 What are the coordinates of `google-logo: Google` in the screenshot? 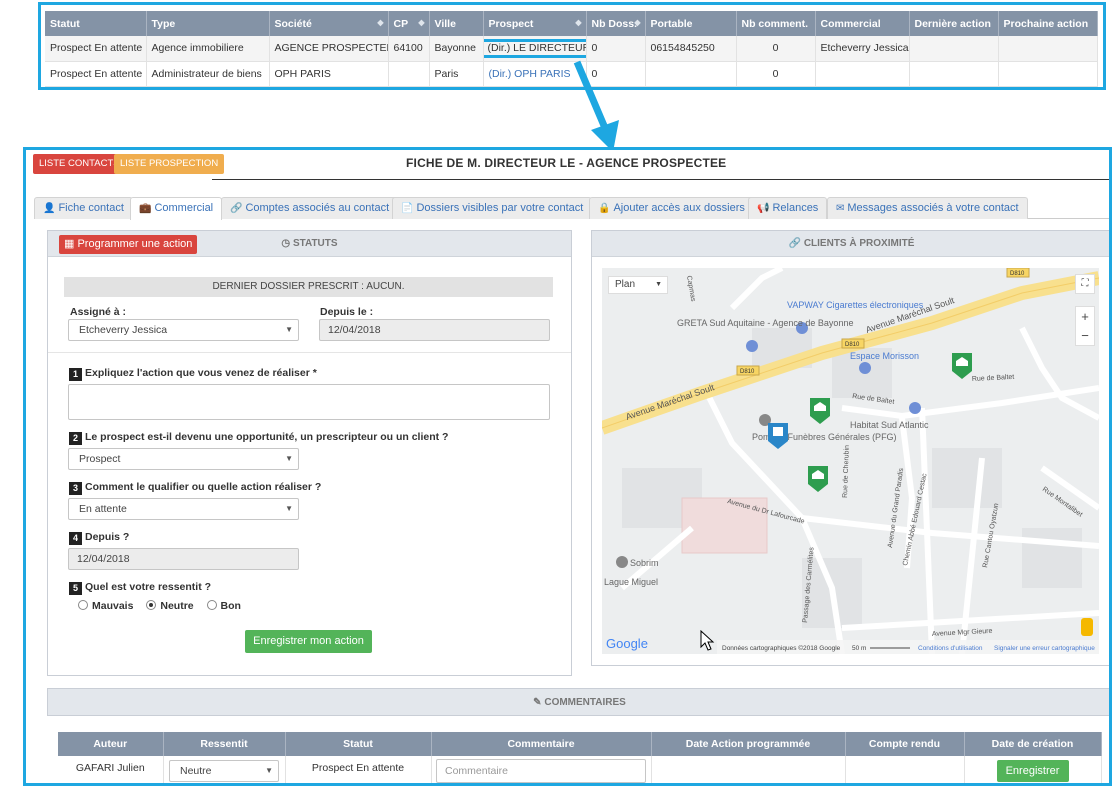 It's located at (627, 643).